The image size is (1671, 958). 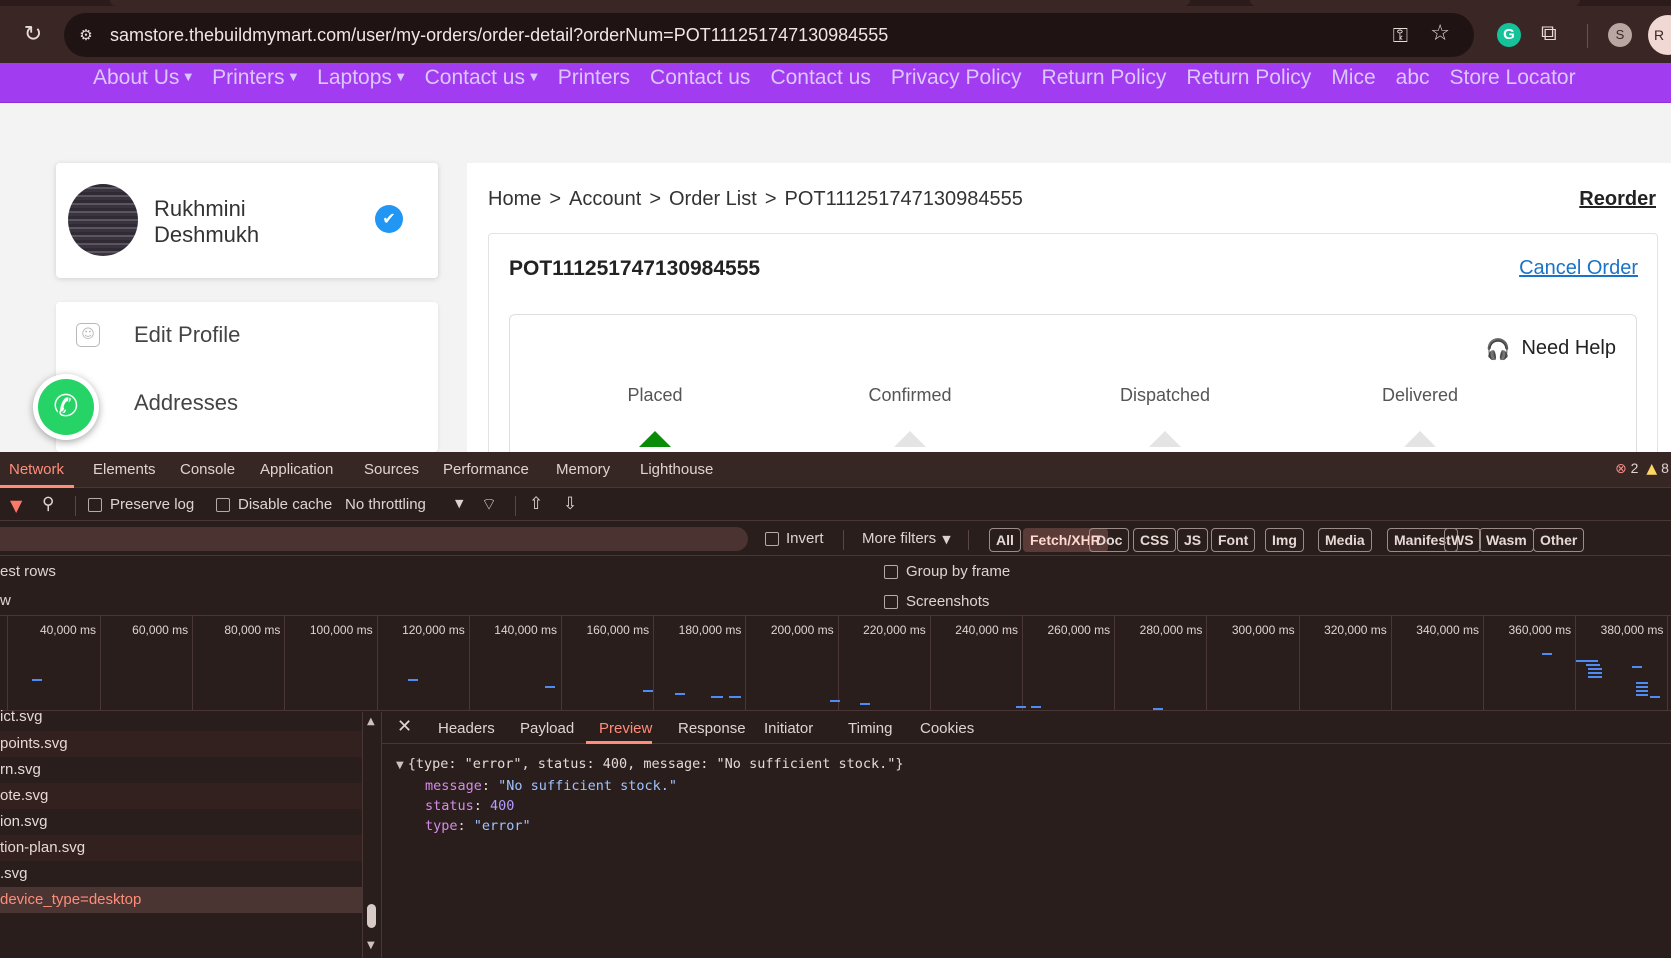 What do you see at coordinates (86, 35) in the screenshot?
I see `site-settings-icon: ⚙` at bounding box center [86, 35].